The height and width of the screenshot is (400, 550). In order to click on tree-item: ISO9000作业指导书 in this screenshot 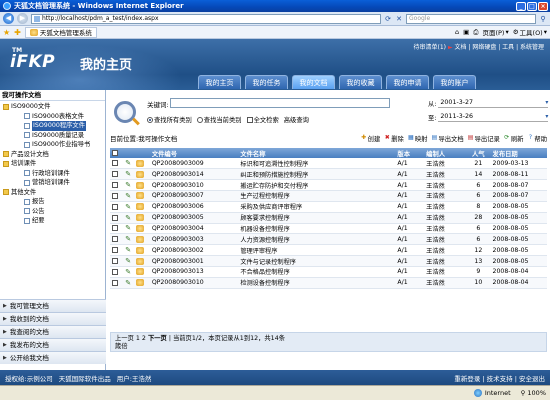, I will do `click(52, 145)`.